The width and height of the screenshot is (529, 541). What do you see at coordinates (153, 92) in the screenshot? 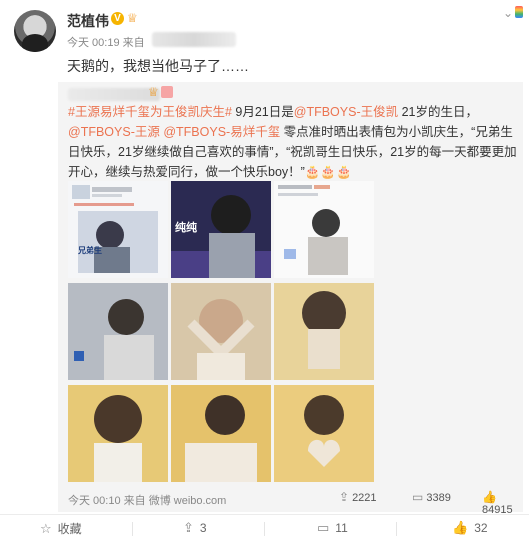
I see `repost-vip-crown-icon: ♕` at bounding box center [153, 92].